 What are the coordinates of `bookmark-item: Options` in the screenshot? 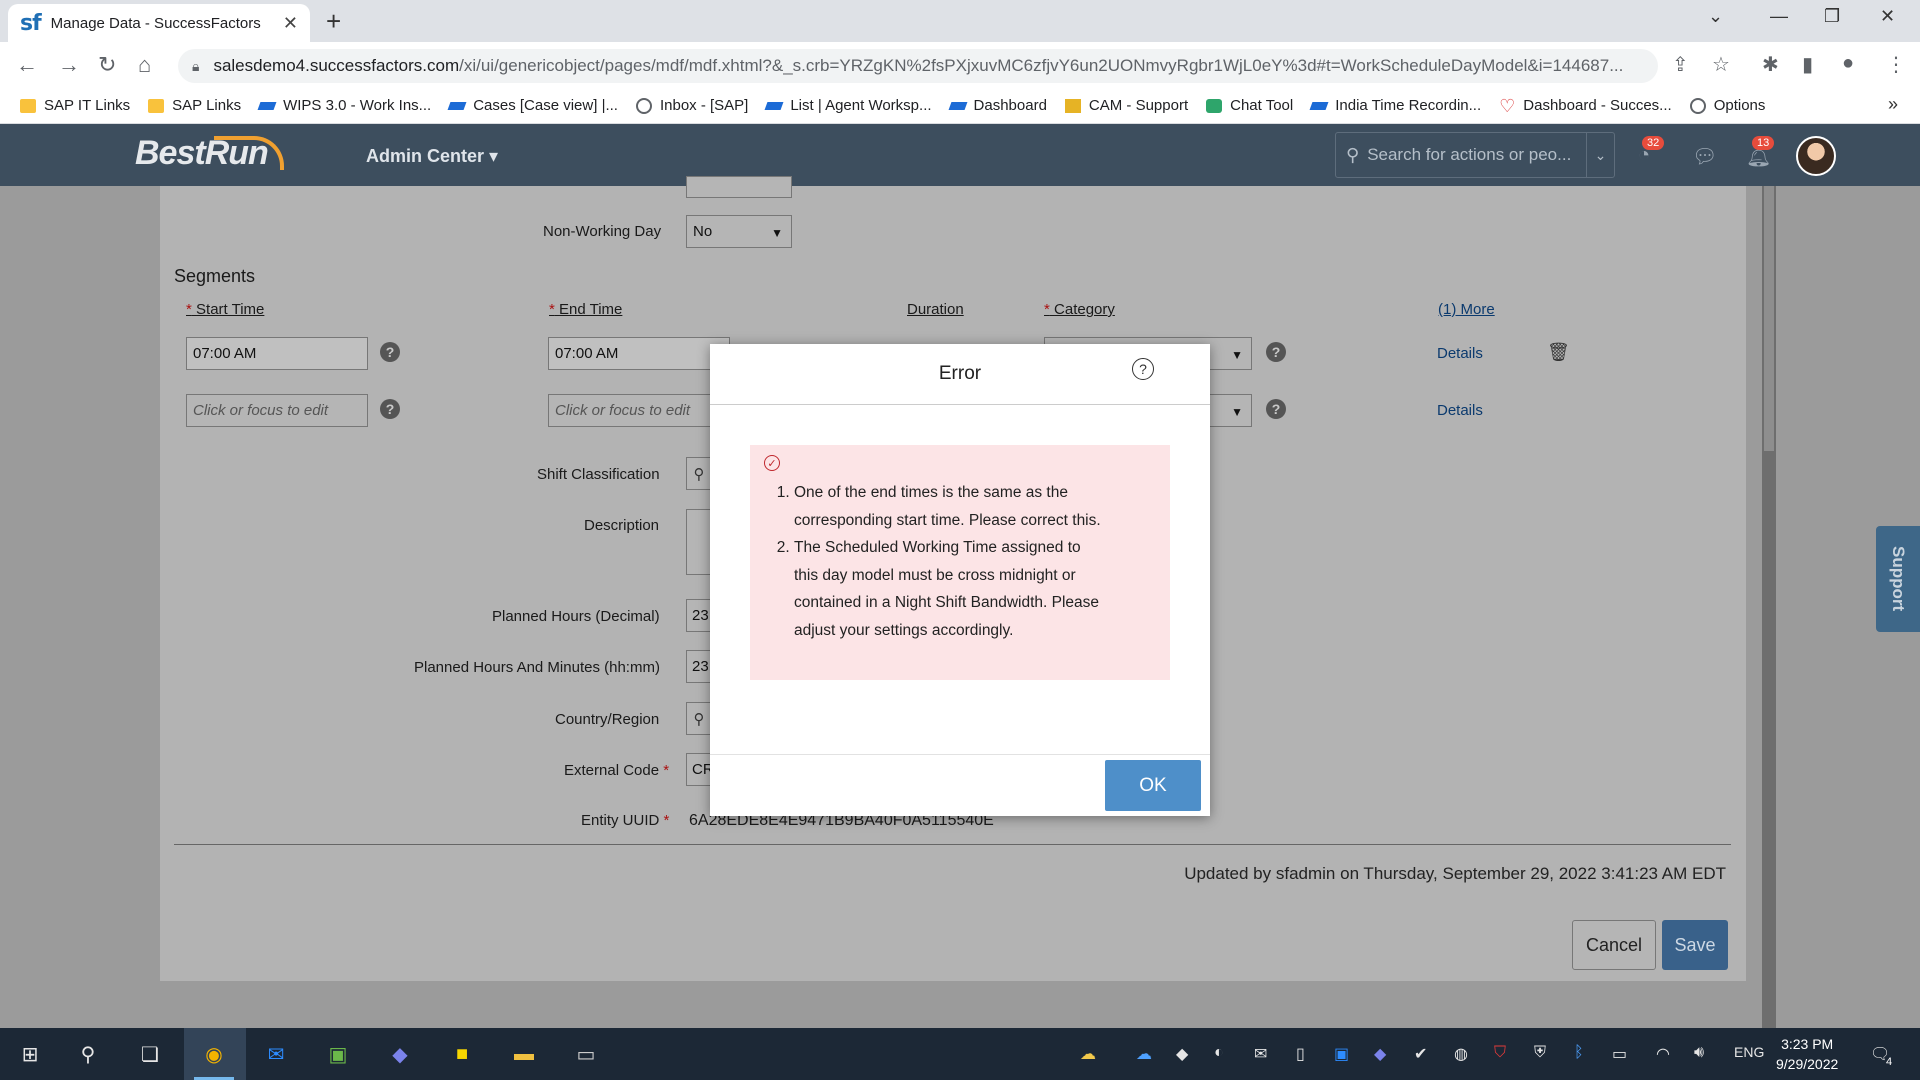 It's located at (1727, 105).